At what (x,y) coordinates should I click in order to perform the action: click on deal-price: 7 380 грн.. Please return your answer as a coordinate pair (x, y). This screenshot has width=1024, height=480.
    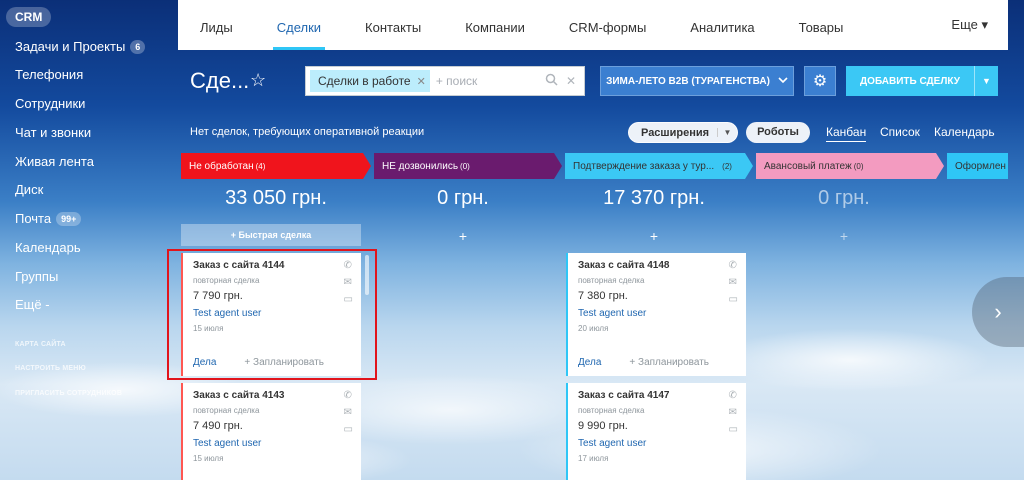
    Looking at the image, I should click on (603, 296).